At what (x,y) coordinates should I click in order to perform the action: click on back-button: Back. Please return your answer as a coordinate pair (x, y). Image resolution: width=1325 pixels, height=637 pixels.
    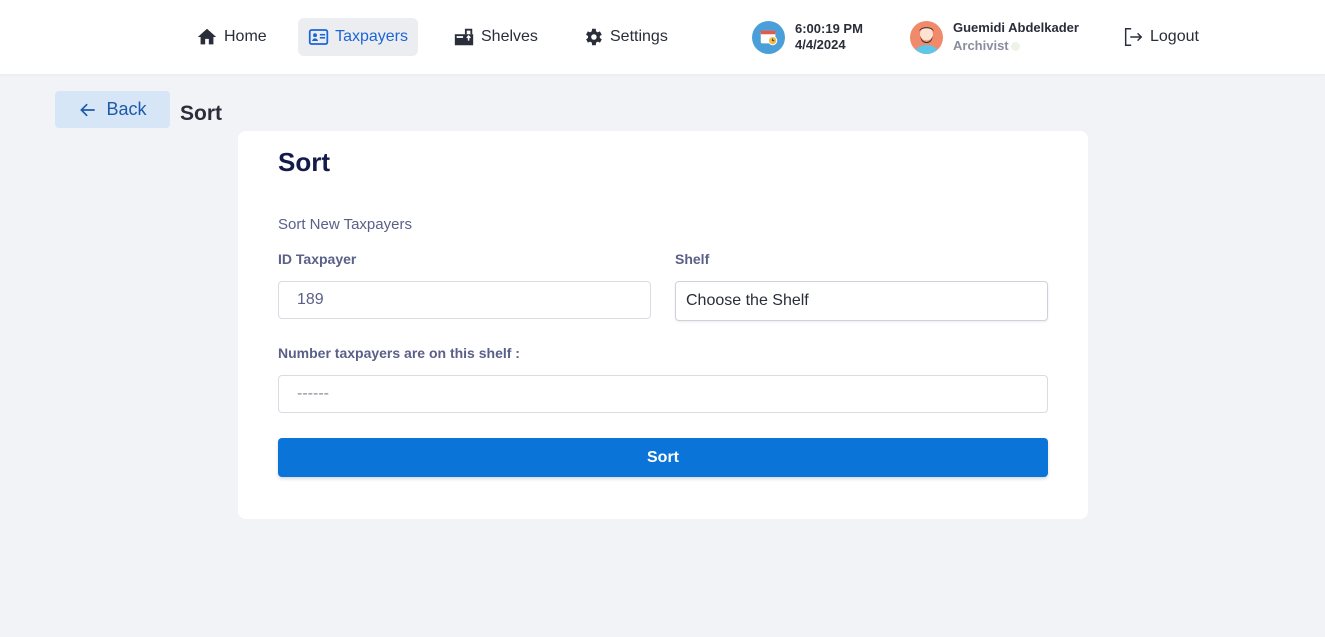
    Looking at the image, I should click on (112, 109).